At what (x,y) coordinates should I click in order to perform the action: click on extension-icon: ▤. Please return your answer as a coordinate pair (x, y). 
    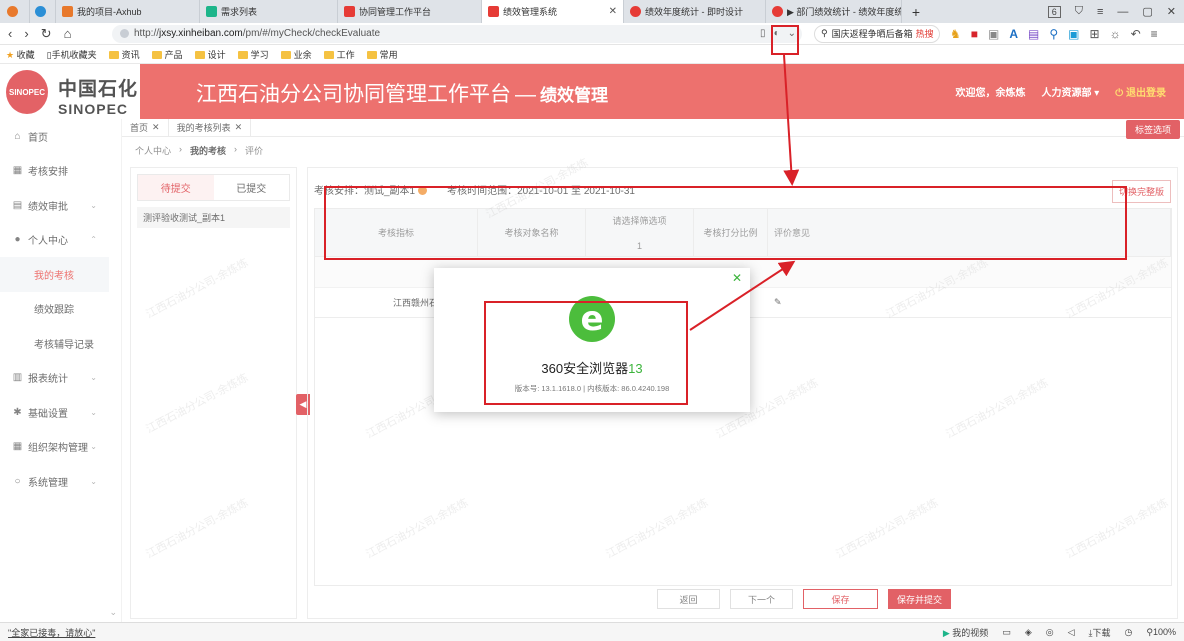
    Looking at the image, I should click on (1033, 34).